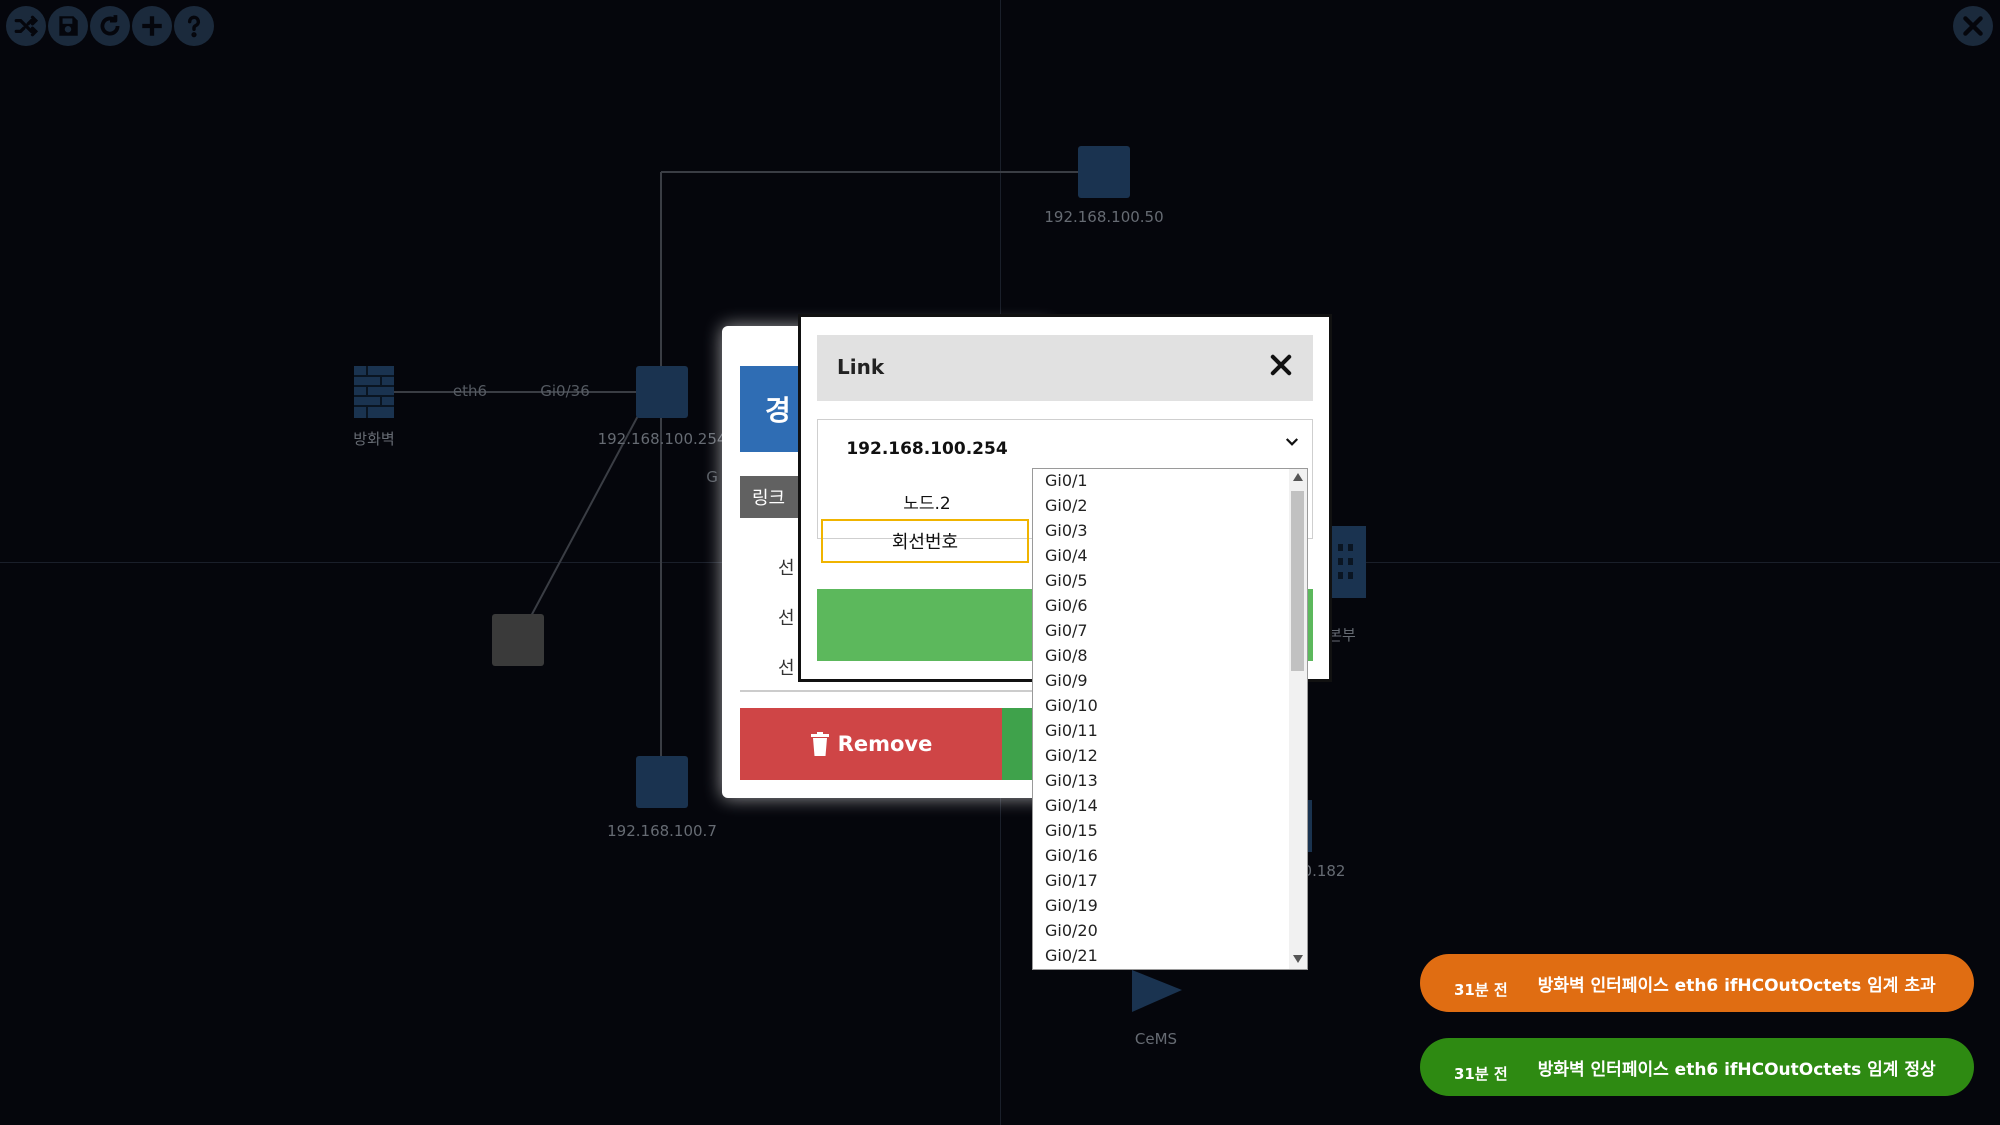  I want to click on scrollbar-thumb, so click(1297, 581).